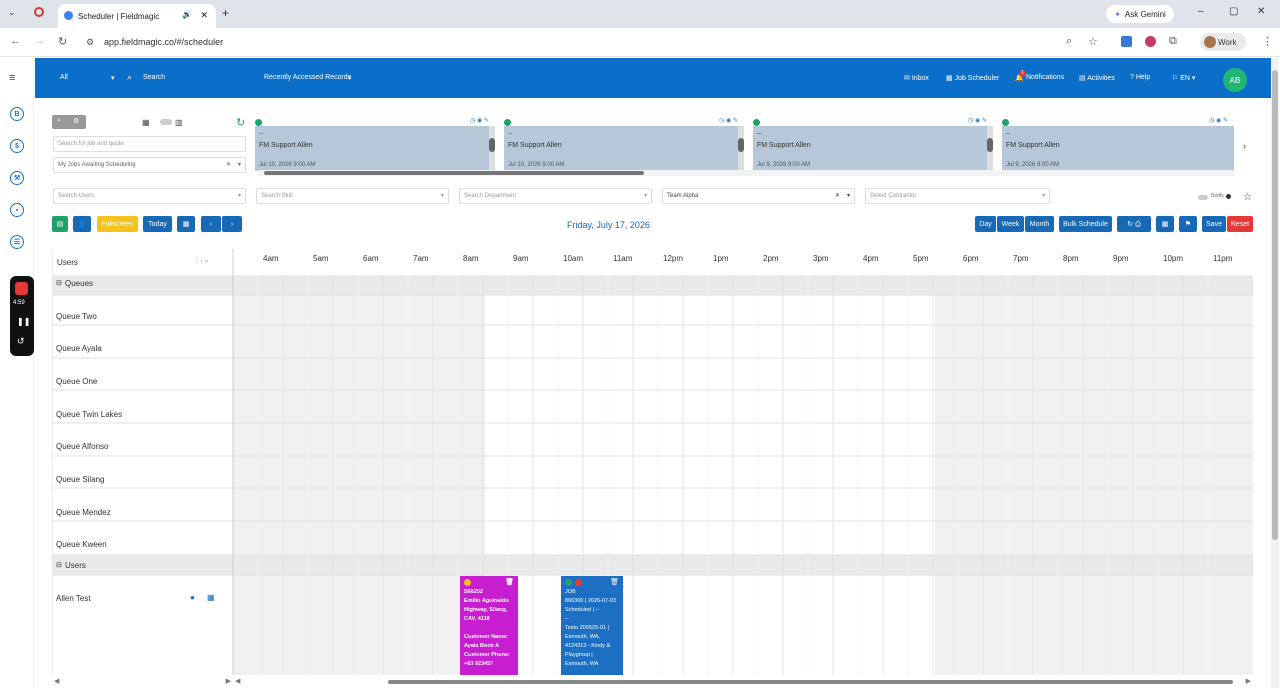  Describe the element at coordinates (1069, 41) in the screenshot. I see `zoom-icon: ⌕` at that location.